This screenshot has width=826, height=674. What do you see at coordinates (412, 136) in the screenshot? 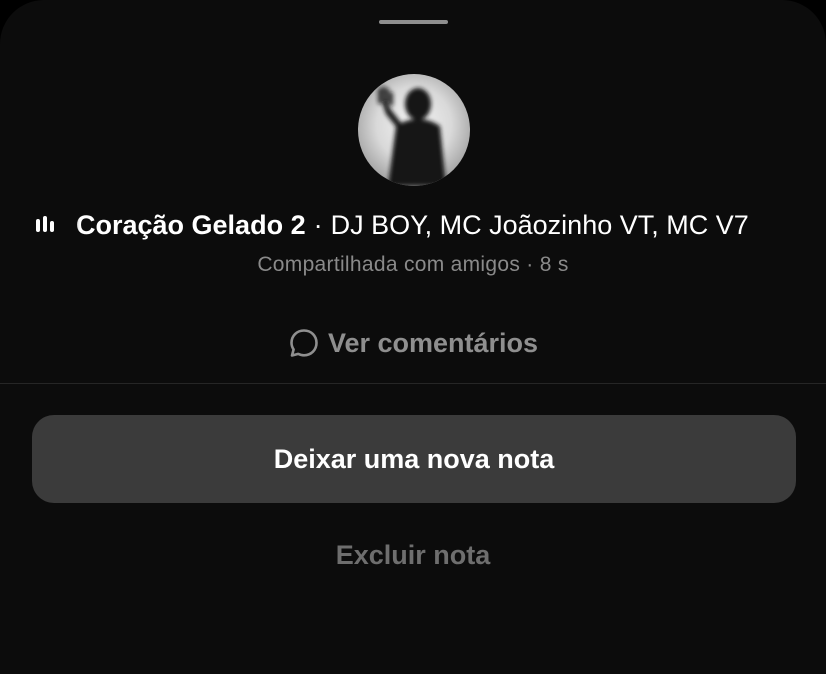
I see `avatar-silhouette` at bounding box center [412, 136].